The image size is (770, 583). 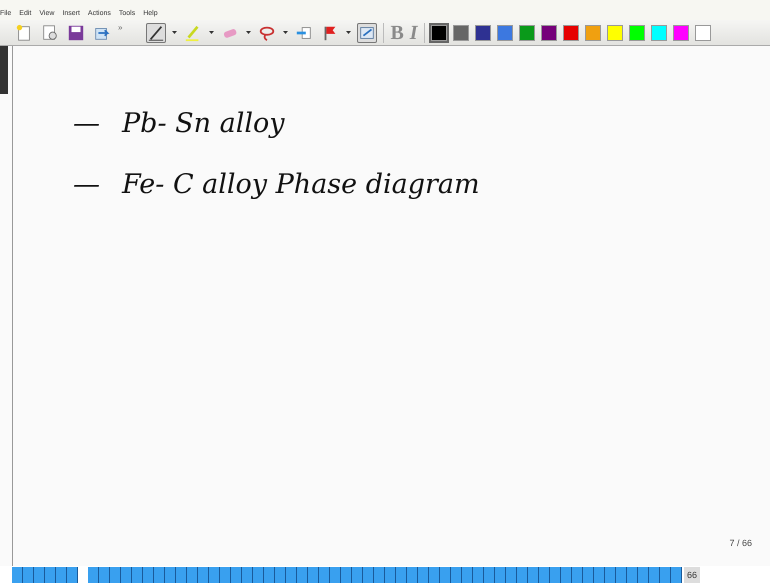 I want to click on handwritten-text: Fe- C alloy Phase diagram, so click(x=301, y=184).